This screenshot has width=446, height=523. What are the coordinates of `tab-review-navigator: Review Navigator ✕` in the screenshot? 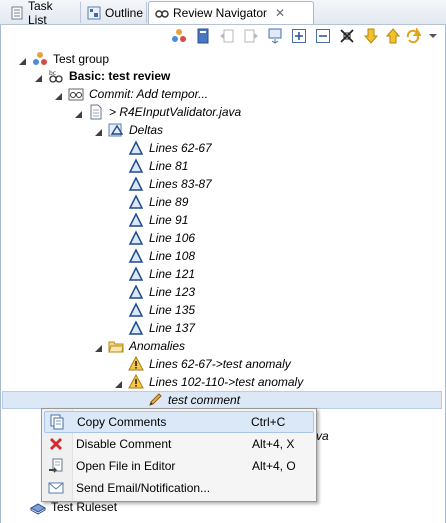 It's located at (231, 12).